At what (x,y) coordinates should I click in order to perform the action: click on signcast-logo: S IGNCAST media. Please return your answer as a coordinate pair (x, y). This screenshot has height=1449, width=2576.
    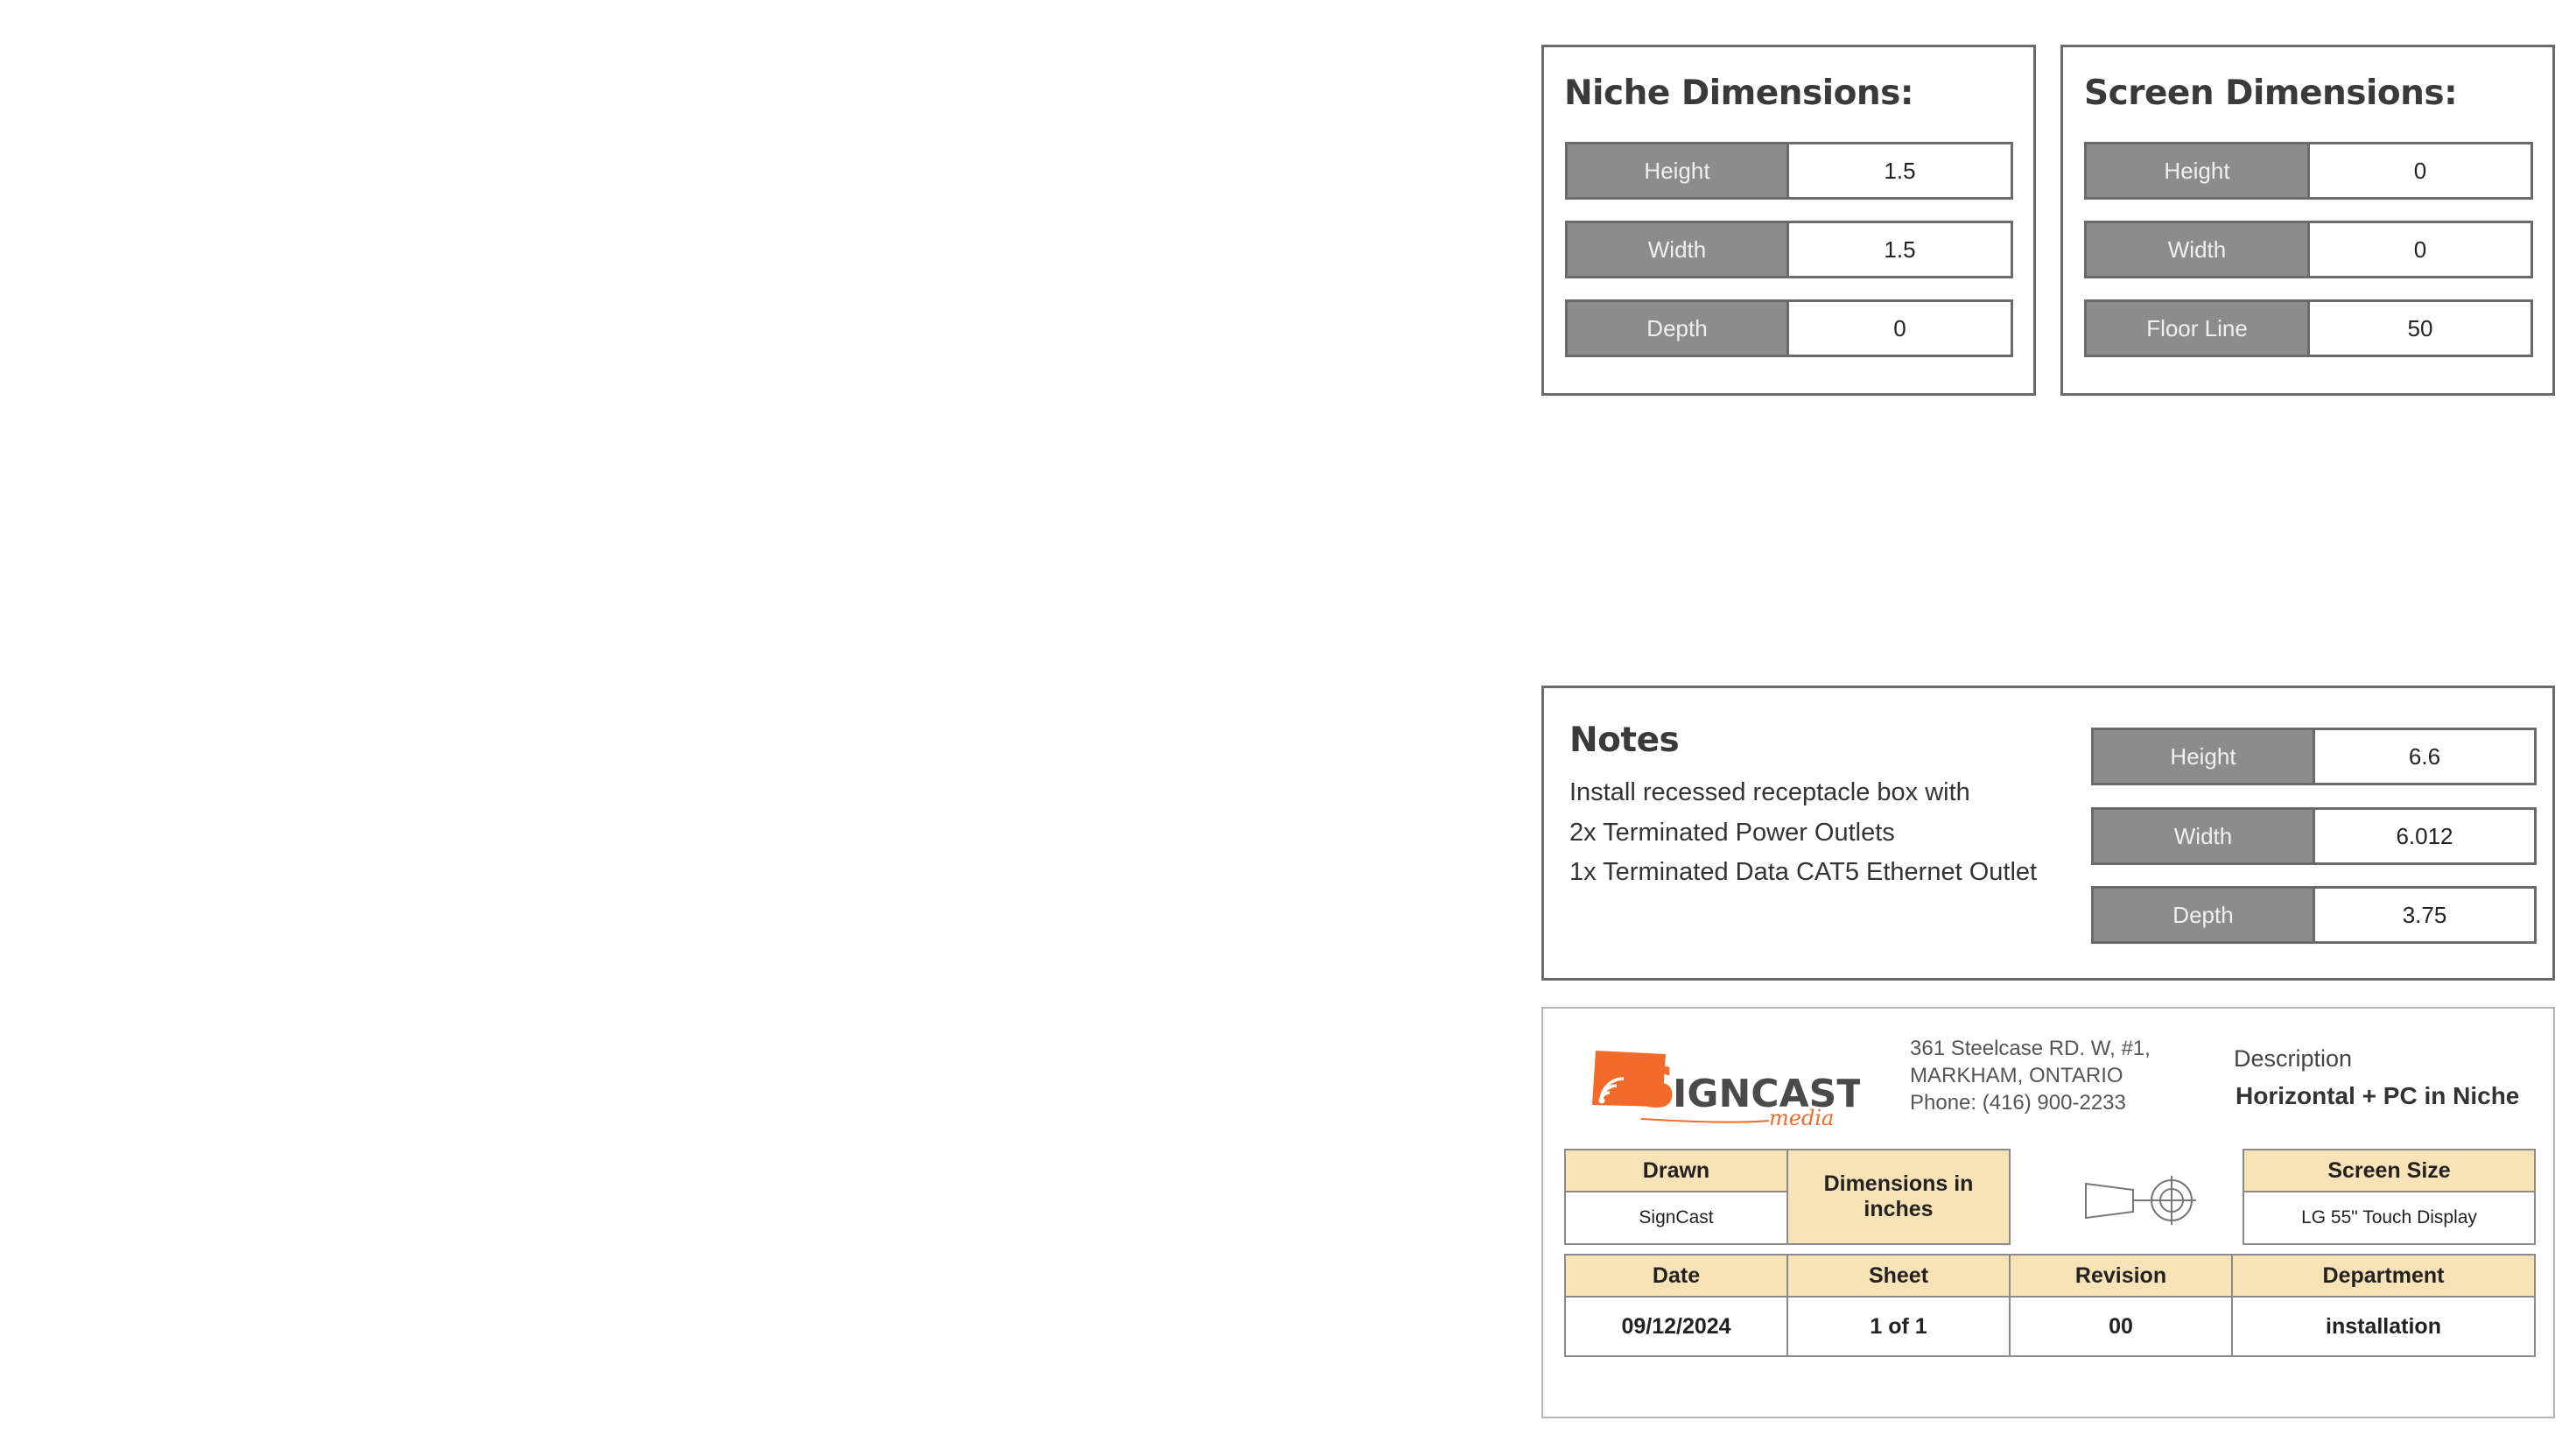
    Looking at the image, I should click on (1726, 1087).